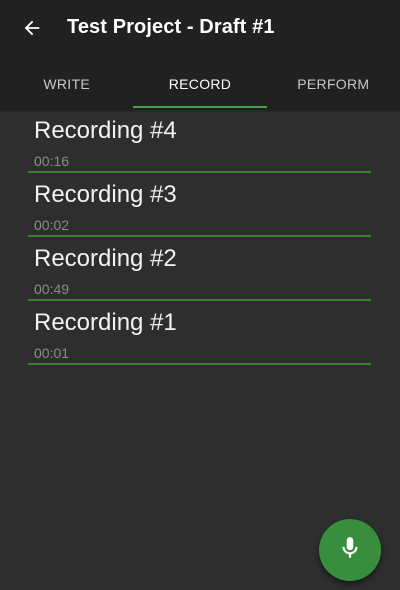 The width and height of the screenshot is (400, 590). I want to click on recording-title: Recording #1, so click(105, 322).